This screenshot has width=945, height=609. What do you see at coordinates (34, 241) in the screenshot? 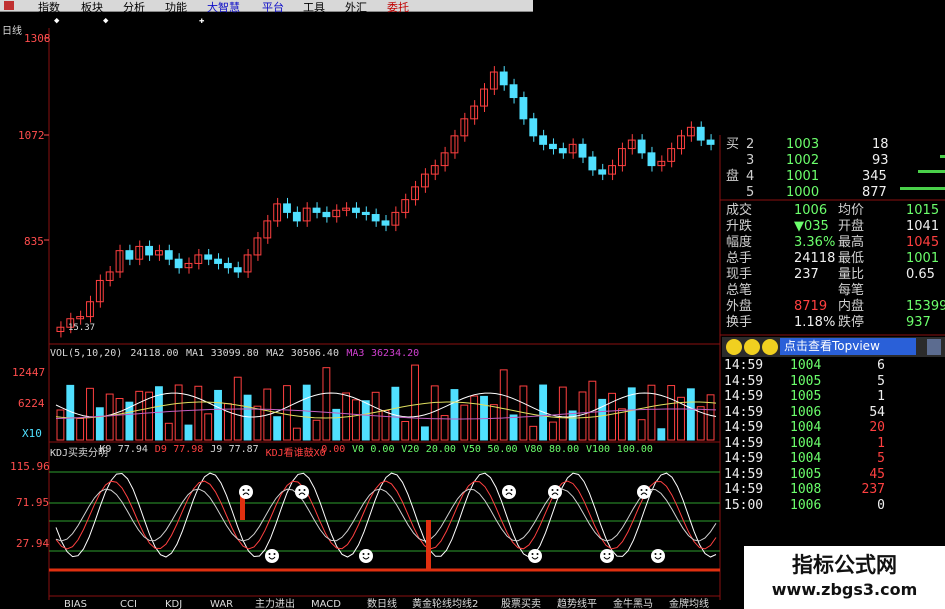
I see `price-tick-low: 835` at bounding box center [34, 241].